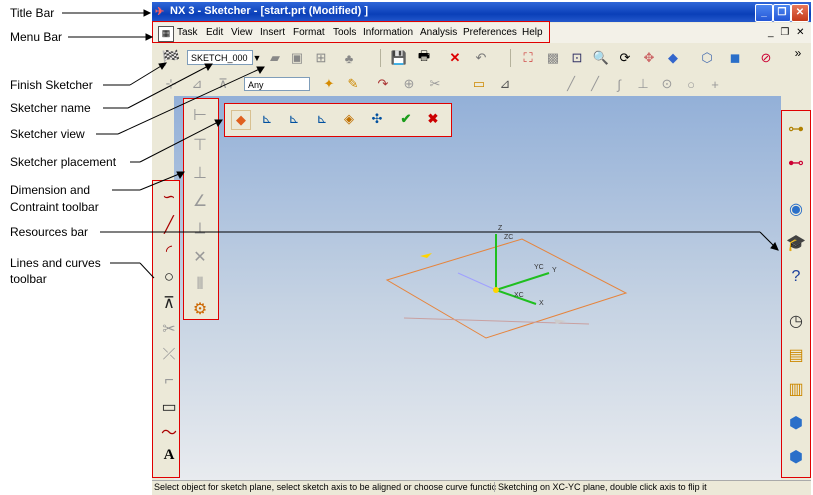  I want to click on roles-icon: ⬢, so click(796, 457).